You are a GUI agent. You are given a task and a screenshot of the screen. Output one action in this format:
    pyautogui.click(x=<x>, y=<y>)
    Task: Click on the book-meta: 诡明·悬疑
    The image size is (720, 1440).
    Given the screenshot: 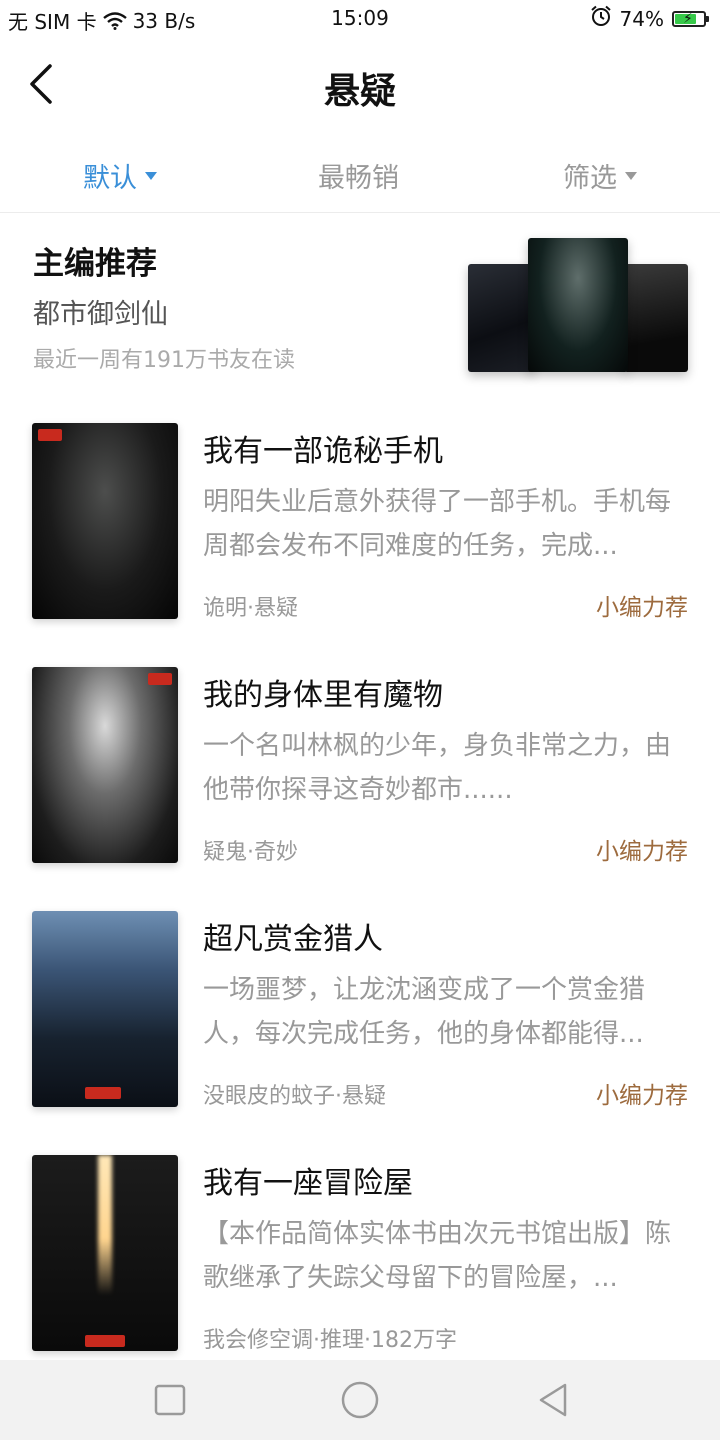 What is the action you would take?
    pyautogui.click(x=250, y=608)
    